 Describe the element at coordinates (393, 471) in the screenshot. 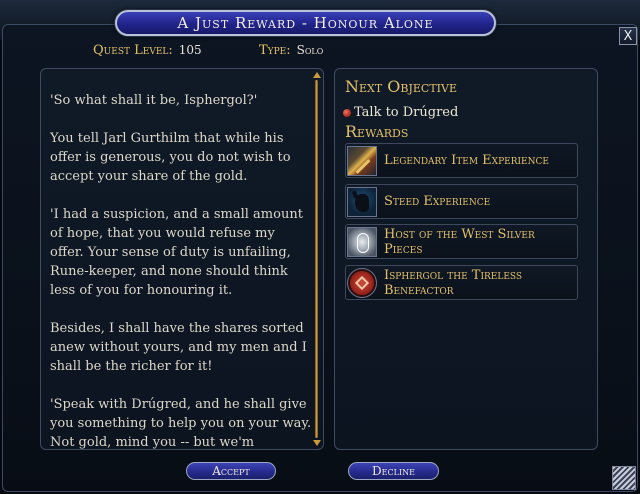

I see `decline-button: Decline` at that location.